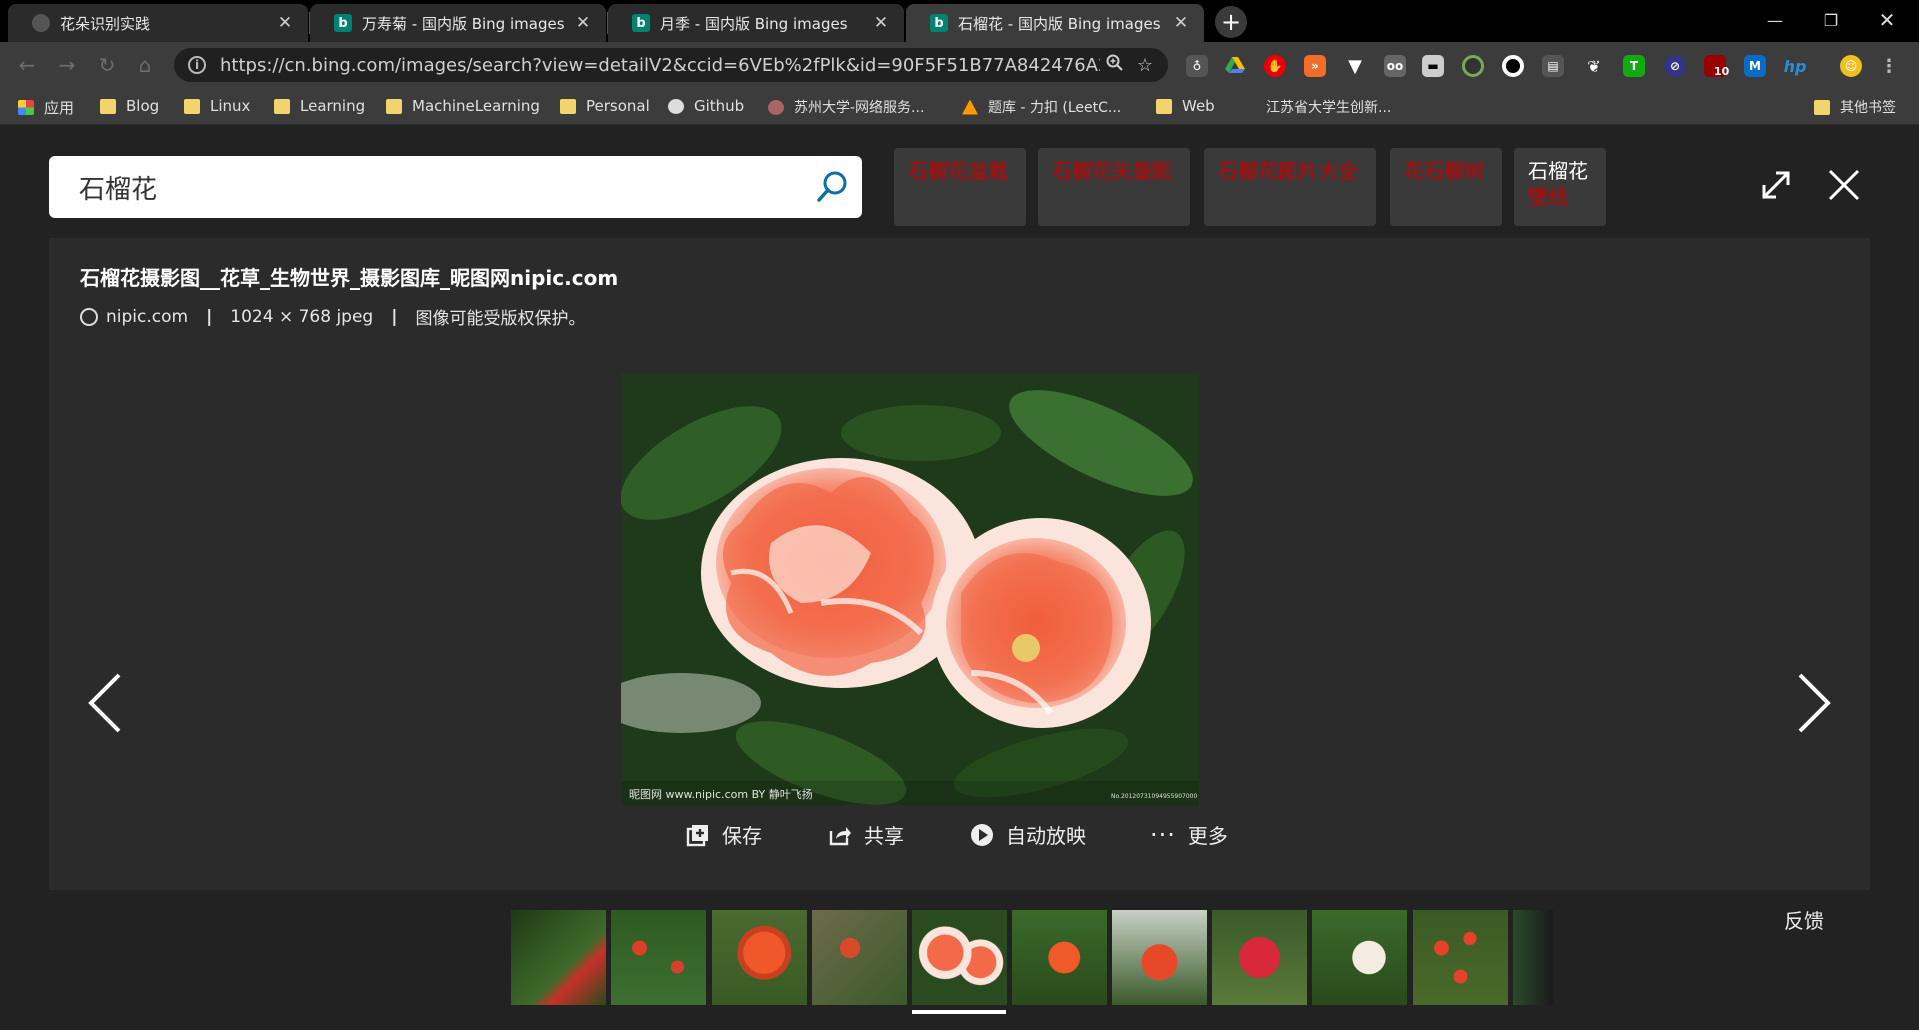 The width and height of the screenshot is (1919, 1030). What do you see at coordinates (107, 65) in the screenshot?
I see `reload-button: ↻` at bounding box center [107, 65].